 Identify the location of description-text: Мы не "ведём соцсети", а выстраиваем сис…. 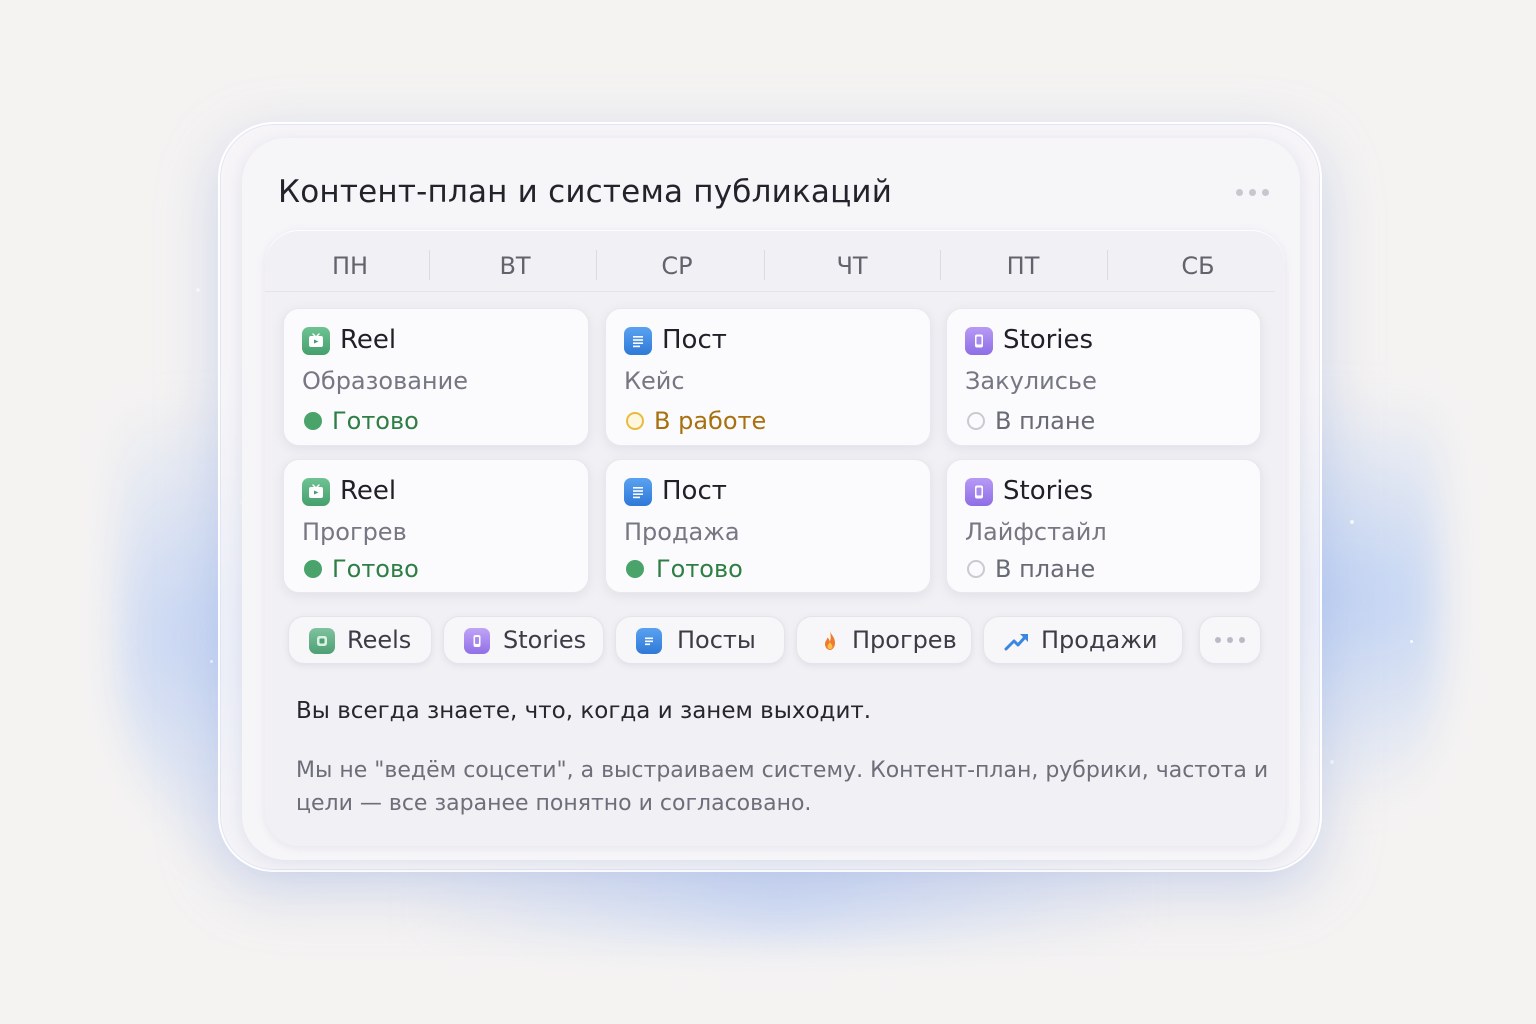
(782, 787).